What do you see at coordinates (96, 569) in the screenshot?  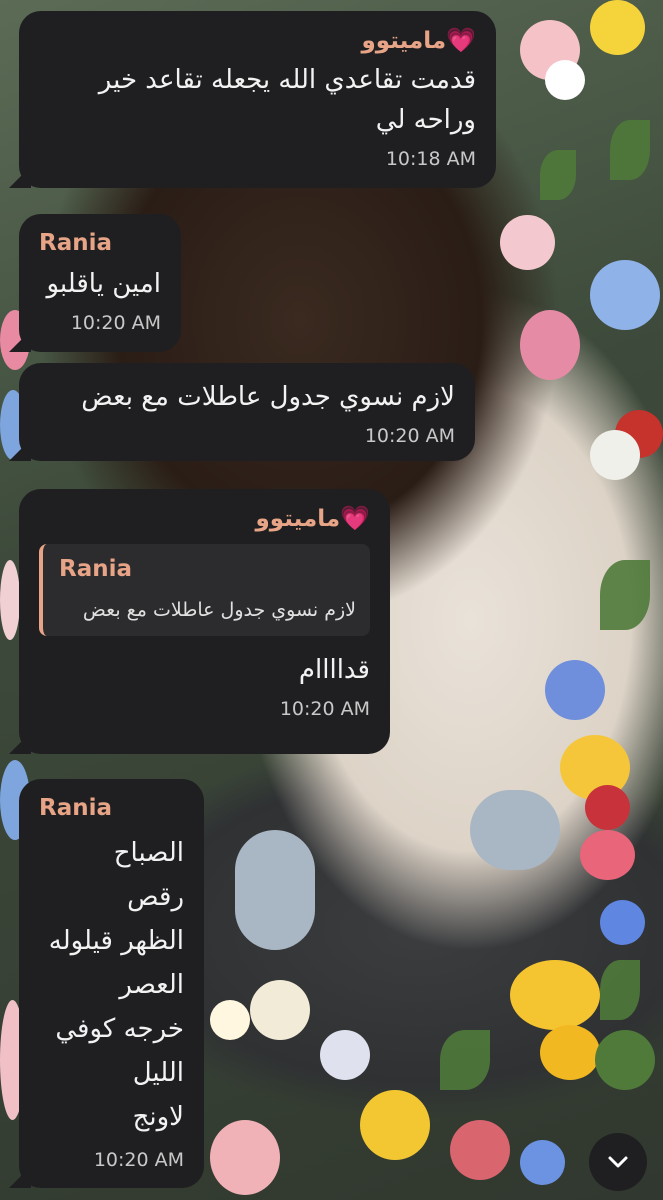 I see `quoted-reply-sender: Rania` at bounding box center [96, 569].